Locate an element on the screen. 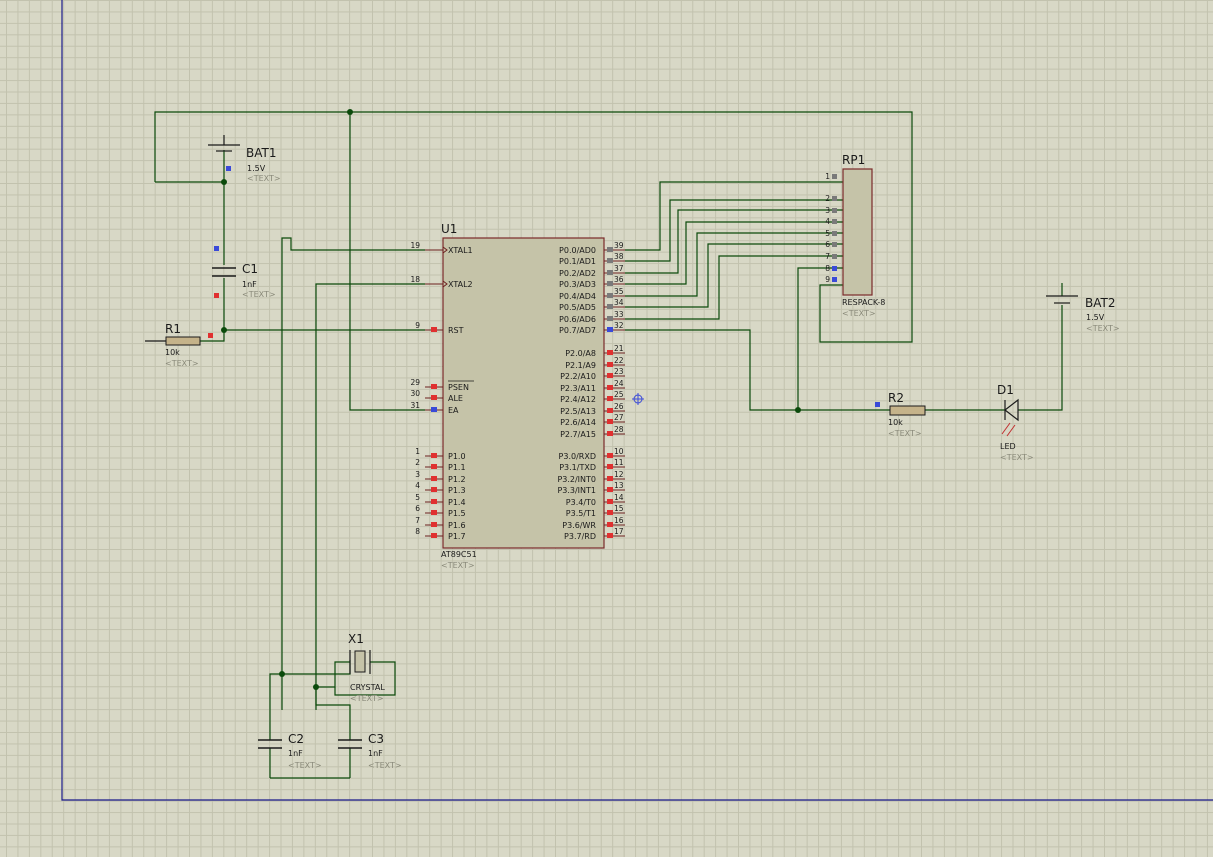  d1-ref: D1 is located at coordinates (1005, 390).